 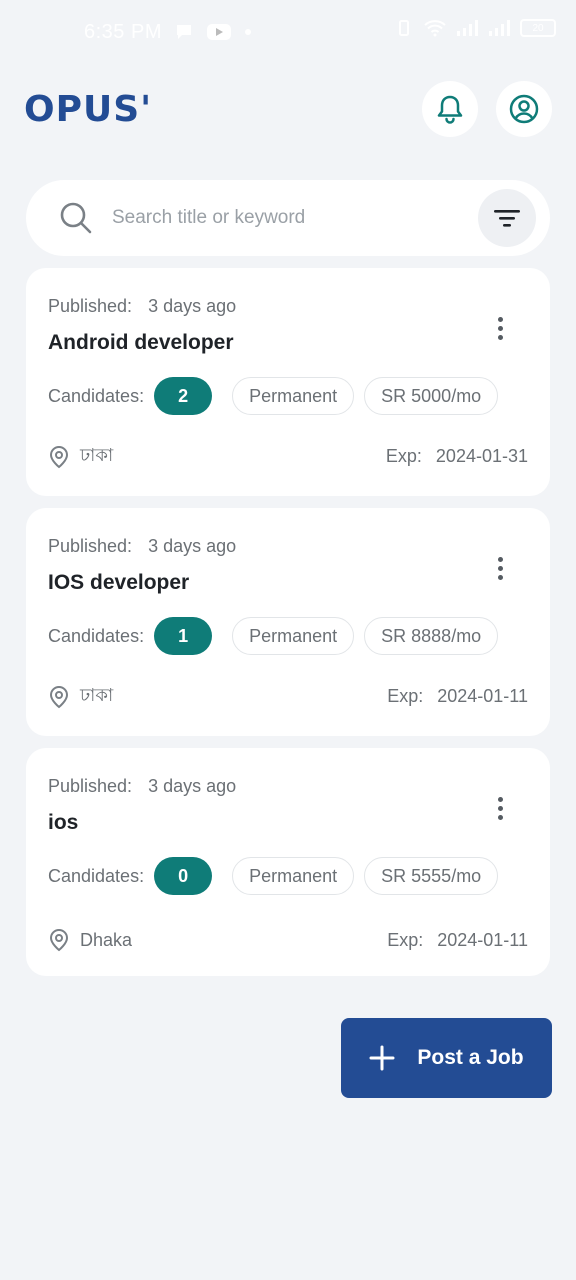 What do you see at coordinates (183, 636) in the screenshot?
I see `candidates-count-badge: 1` at bounding box center [183, 636].